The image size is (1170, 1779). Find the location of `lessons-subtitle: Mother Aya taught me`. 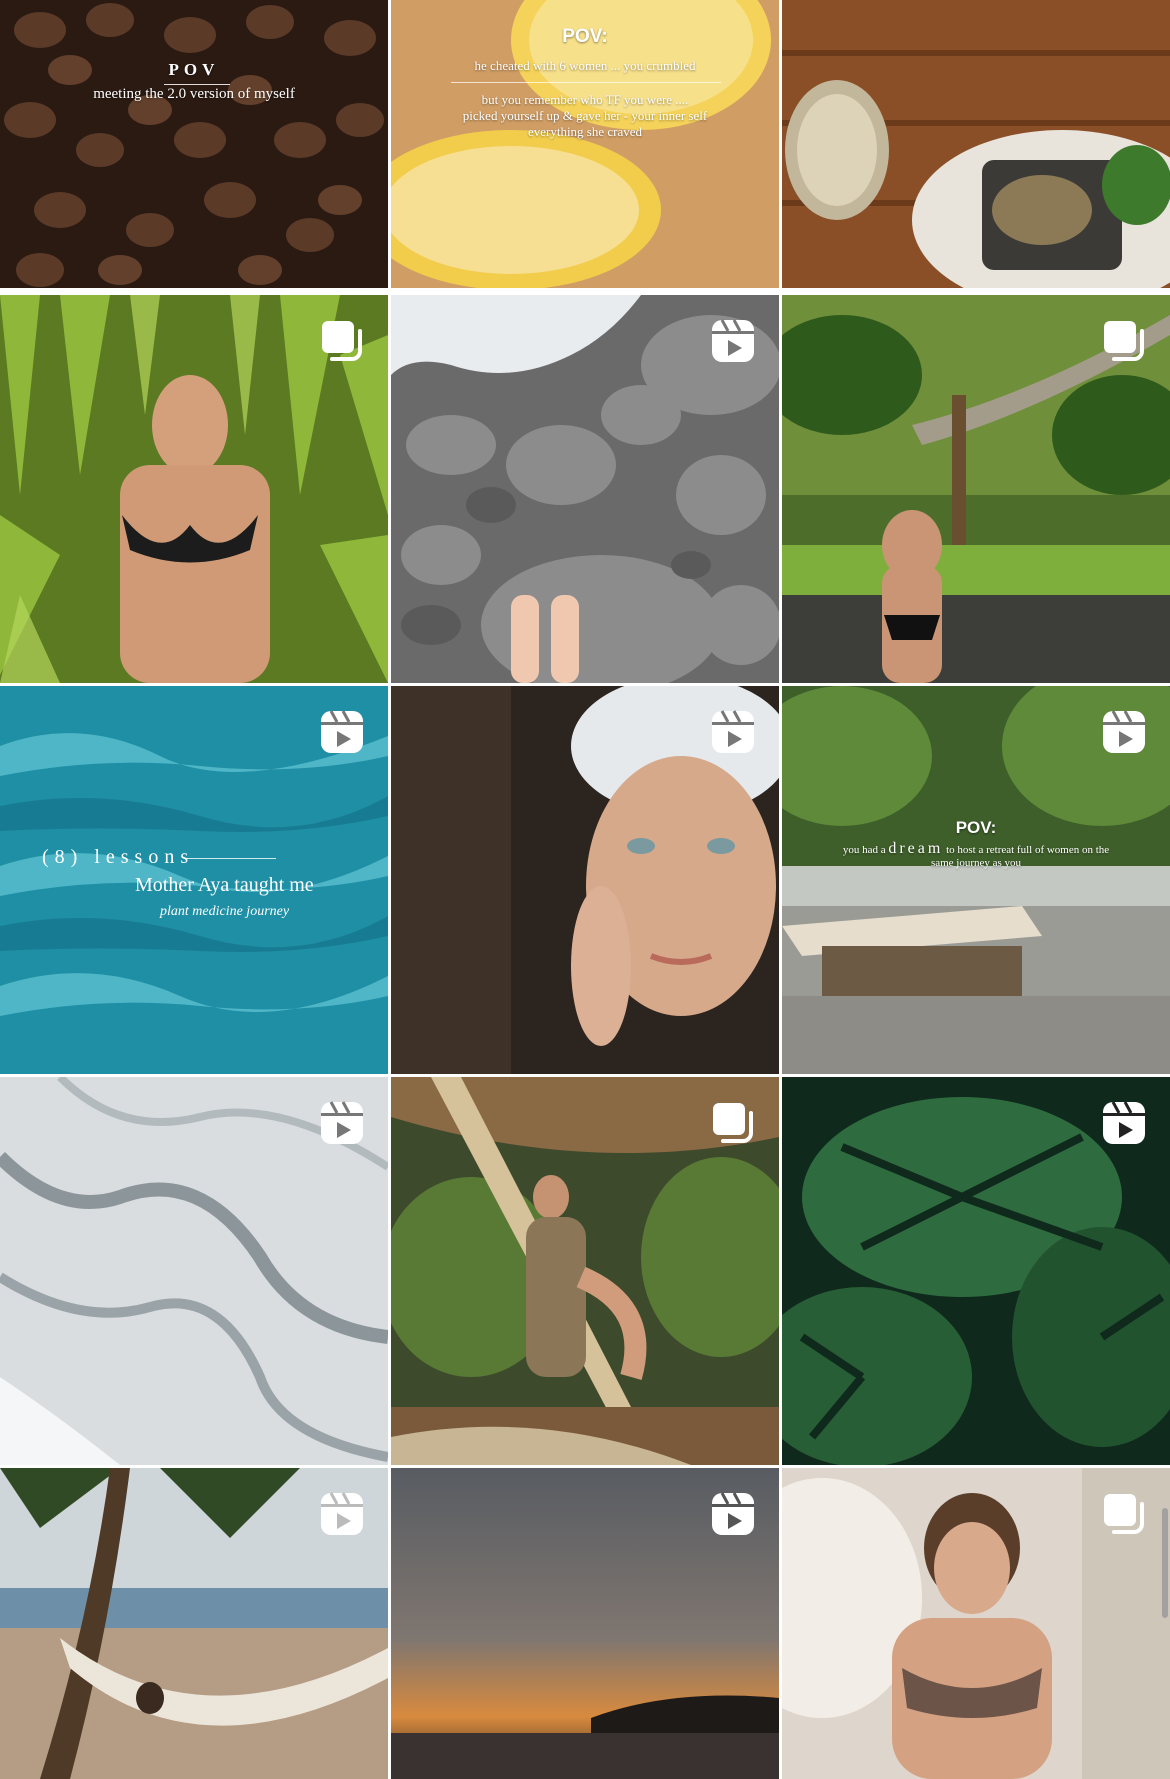

lessons-subtitle: Mother Aya taught me is located at coordinates (224, 885).